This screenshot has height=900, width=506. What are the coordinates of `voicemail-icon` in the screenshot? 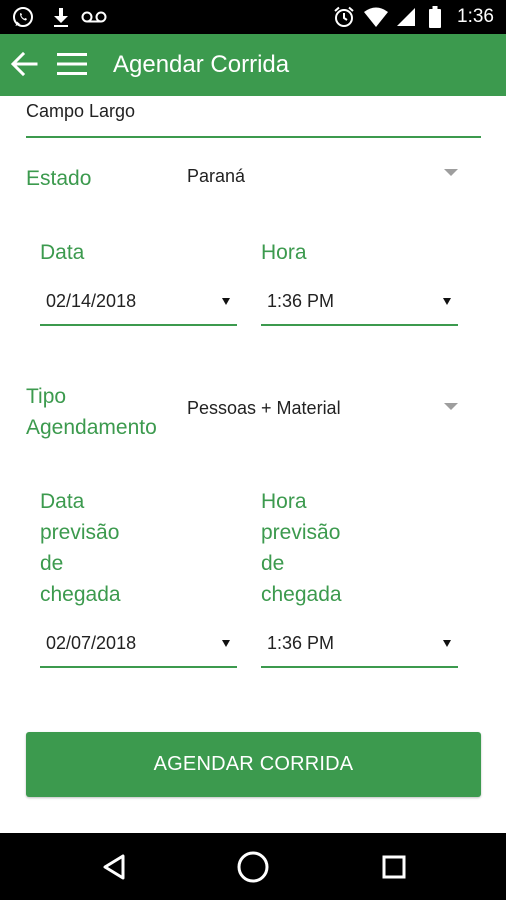 It's located at (94, 17).